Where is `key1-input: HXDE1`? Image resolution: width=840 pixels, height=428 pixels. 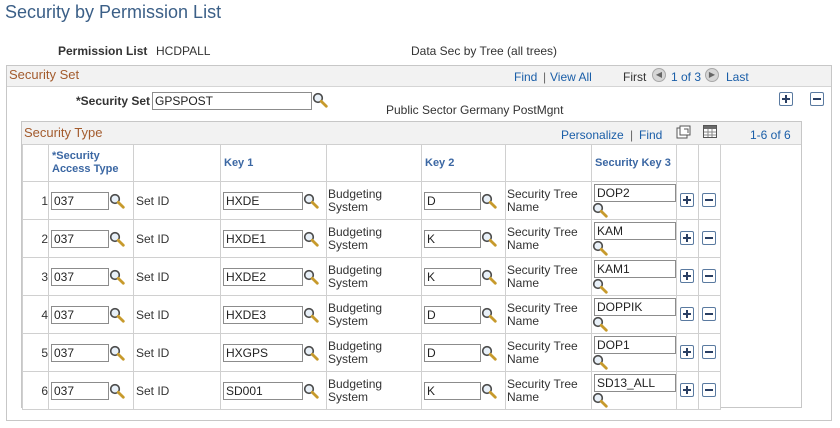
key1-input: HXDE1 is located at coordinates (263, 238).